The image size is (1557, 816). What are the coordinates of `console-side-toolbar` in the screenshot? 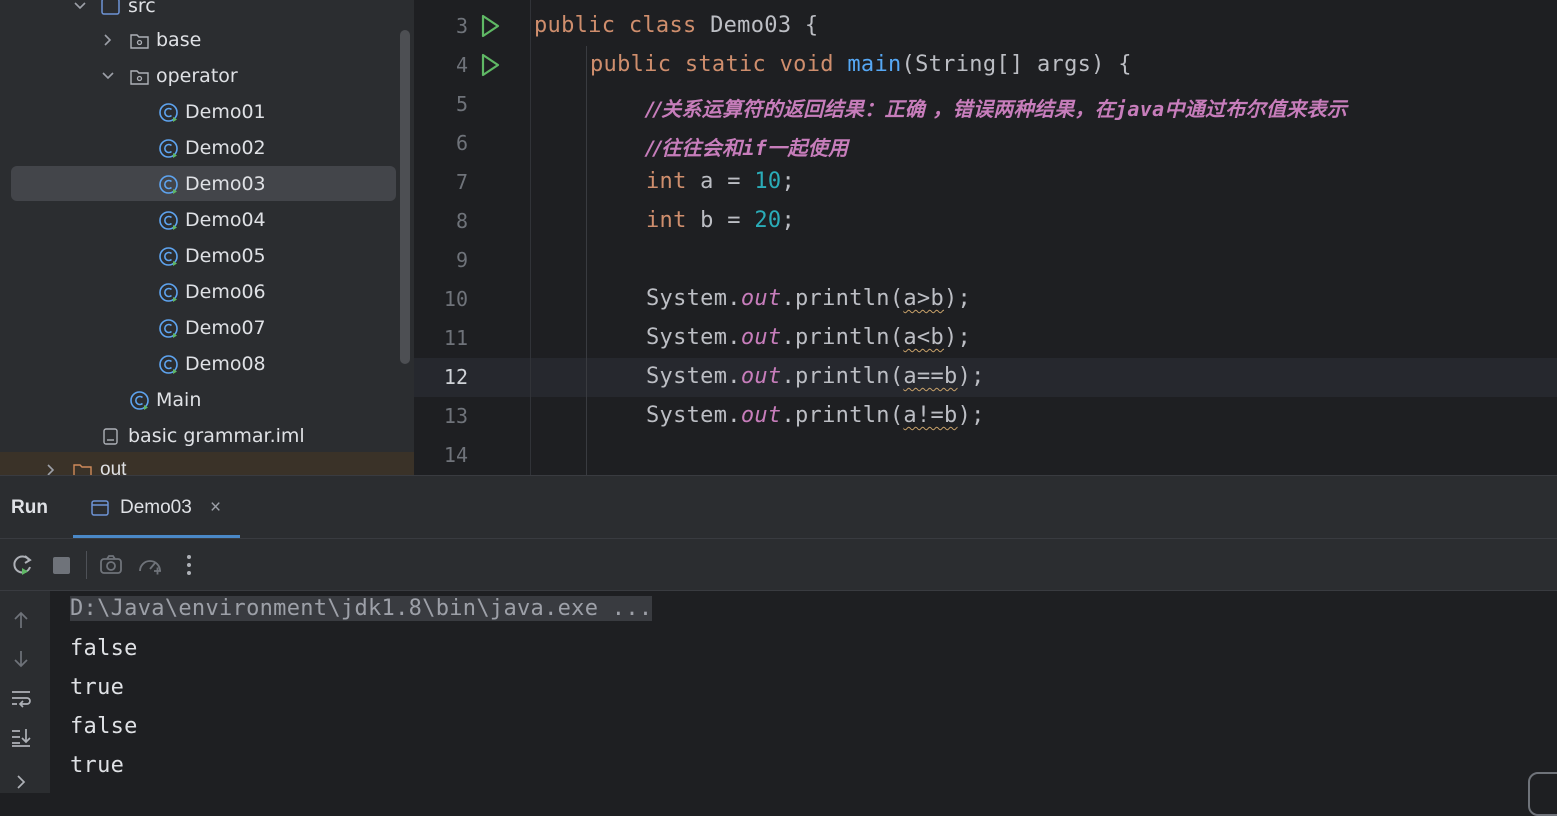 It's located at (25, 692).